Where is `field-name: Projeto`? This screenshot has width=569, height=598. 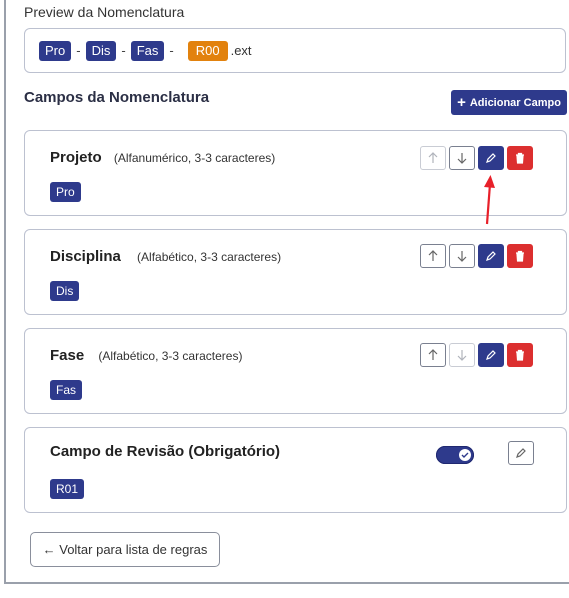
field-name: Projeto is located at coordinates (76, 157).